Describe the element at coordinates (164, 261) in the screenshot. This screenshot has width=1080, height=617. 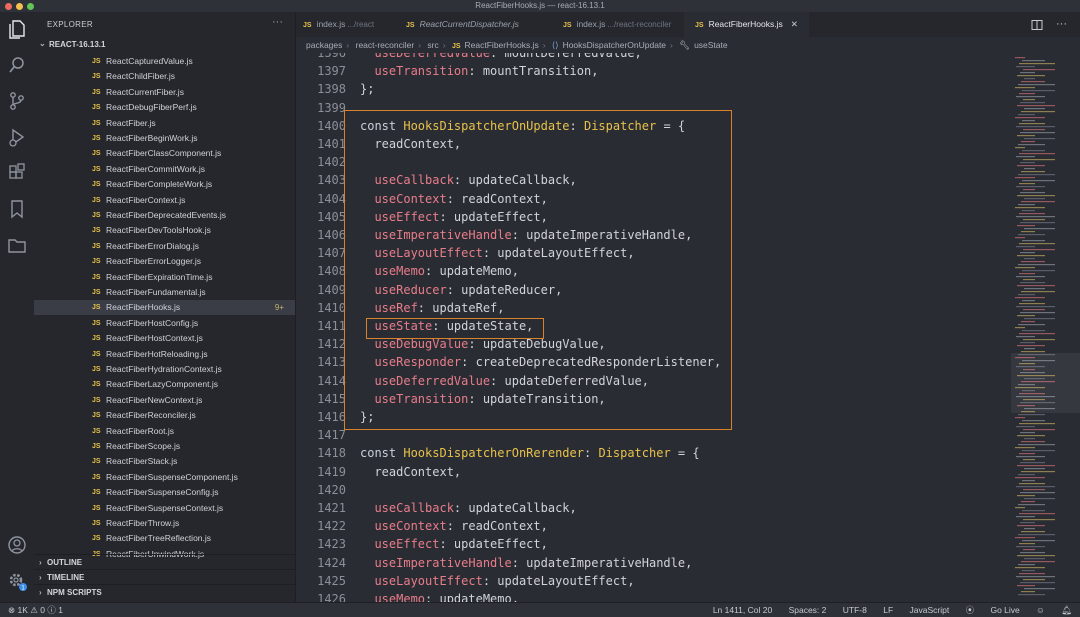
I see `file-item: JS ReactFiberErrorLogger.js` at that location.